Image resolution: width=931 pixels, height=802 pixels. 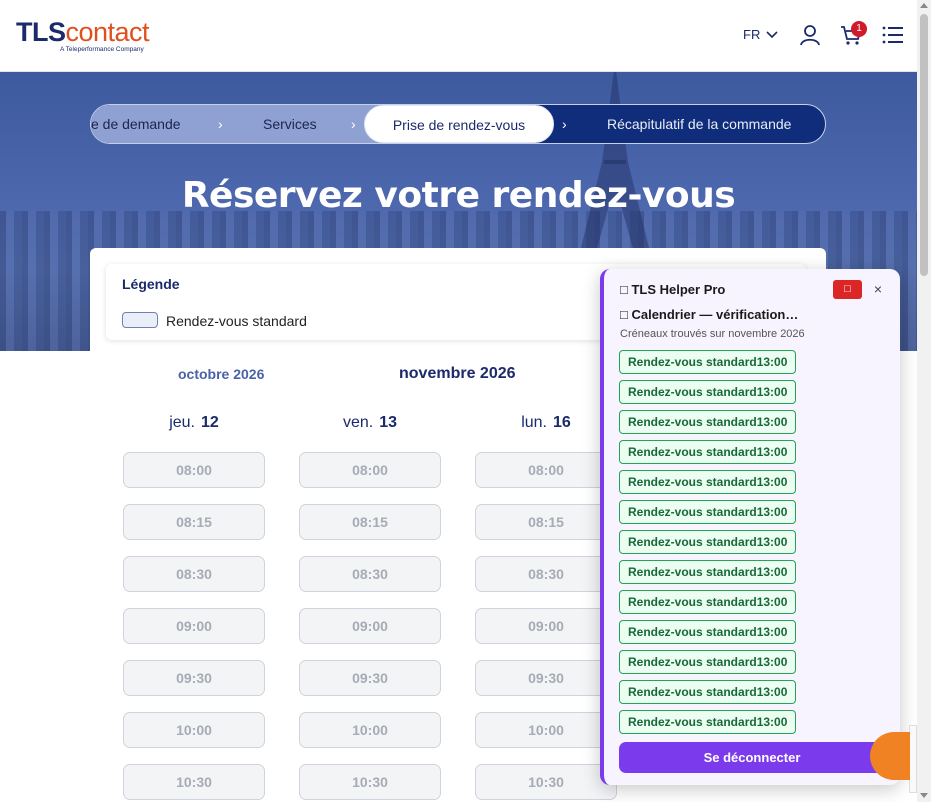 I want to click on day-of-week: lun., so click(x=534, y=422).